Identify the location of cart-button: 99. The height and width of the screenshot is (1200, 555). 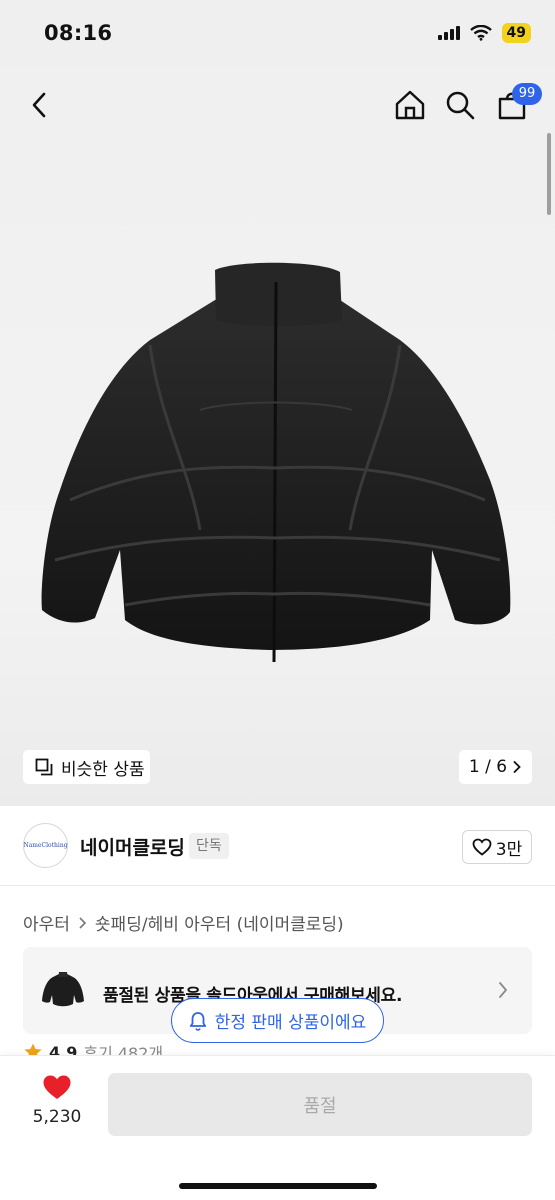
(515, 105).